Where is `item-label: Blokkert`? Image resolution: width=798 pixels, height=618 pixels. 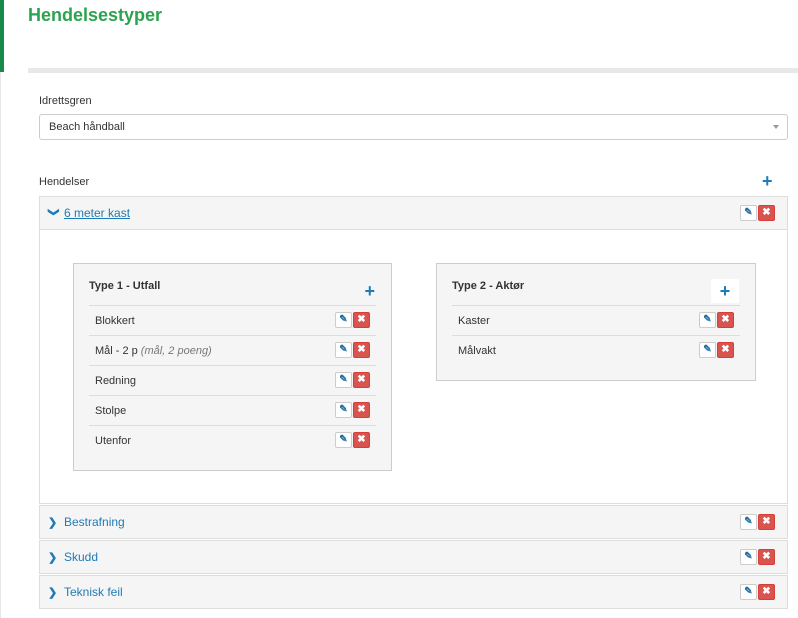
item-label: Blokkert is located at coordinates (115, 320).